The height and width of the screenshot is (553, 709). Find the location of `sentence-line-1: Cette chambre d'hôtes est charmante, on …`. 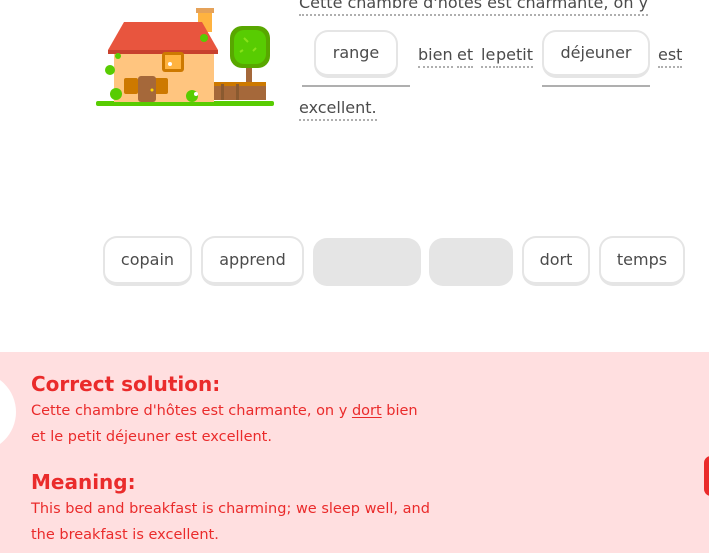

sentence-line-1: Cette chambre d'hôtes est charmante, on … is located at coordinates (474, 8).